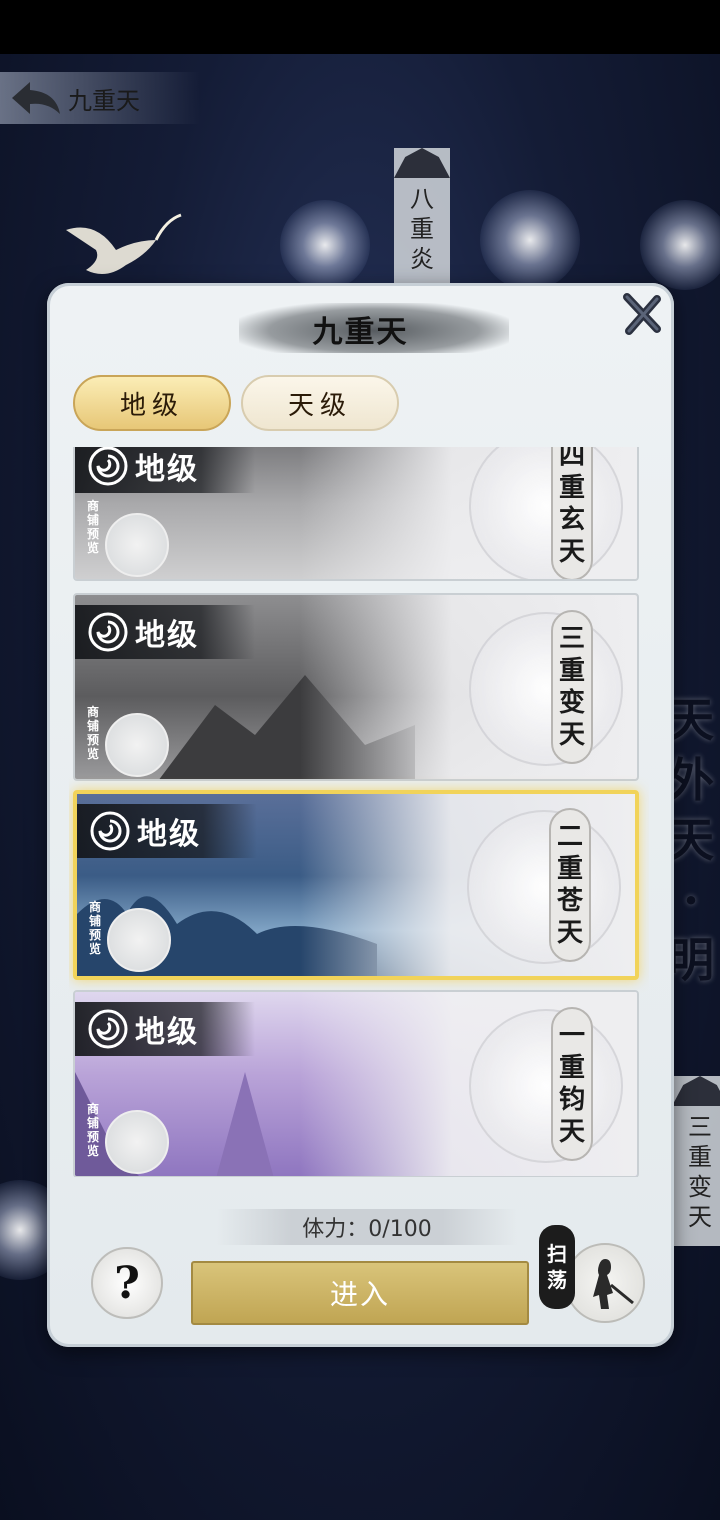  Describe the element at coordinates (572, 687) in the screenshot. I see `stage-name: 三 重 变 天` at that location.